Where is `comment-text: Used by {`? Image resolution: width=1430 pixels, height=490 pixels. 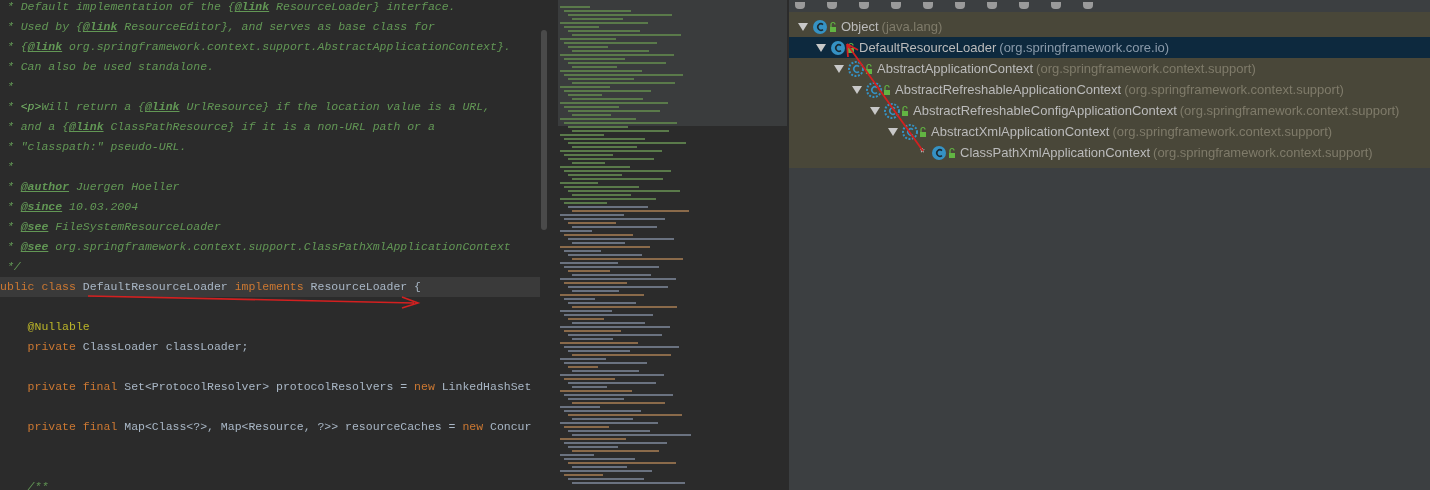
comment-text: Used by { is located at coordinates (51, 27).